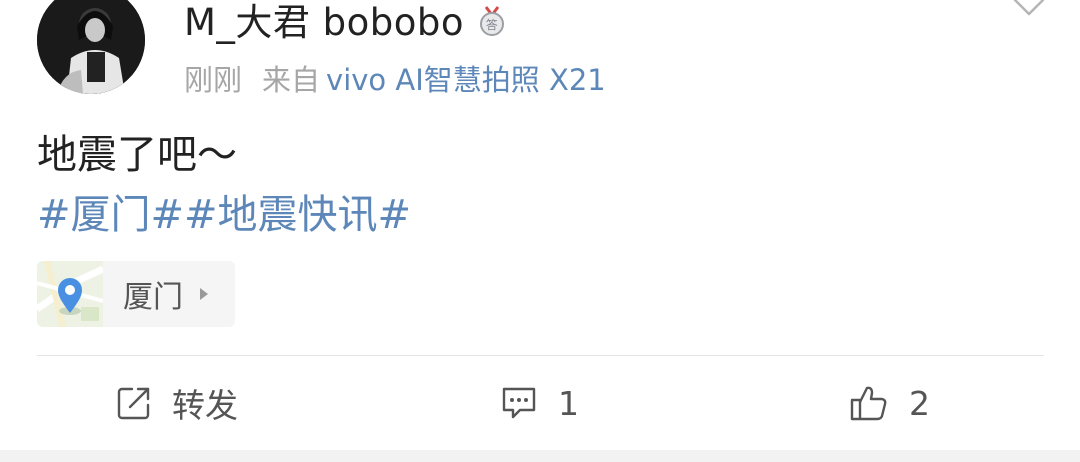  What do you see at coordinates (204, 294) in the screenshot?
I see `caret-right-icon` at bounding box center [204, 294].